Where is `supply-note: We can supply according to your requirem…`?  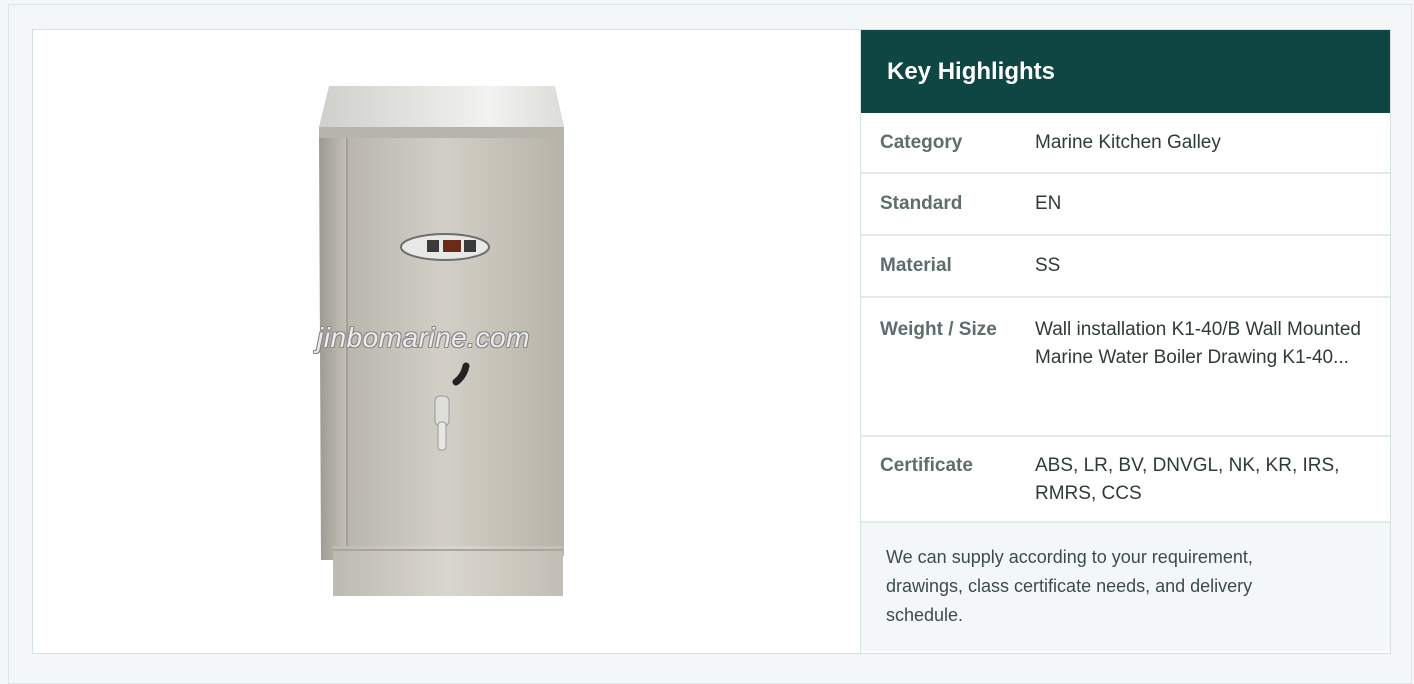 supply-note: We can supply according to your requirem… is located at coordinates (1125, 587).